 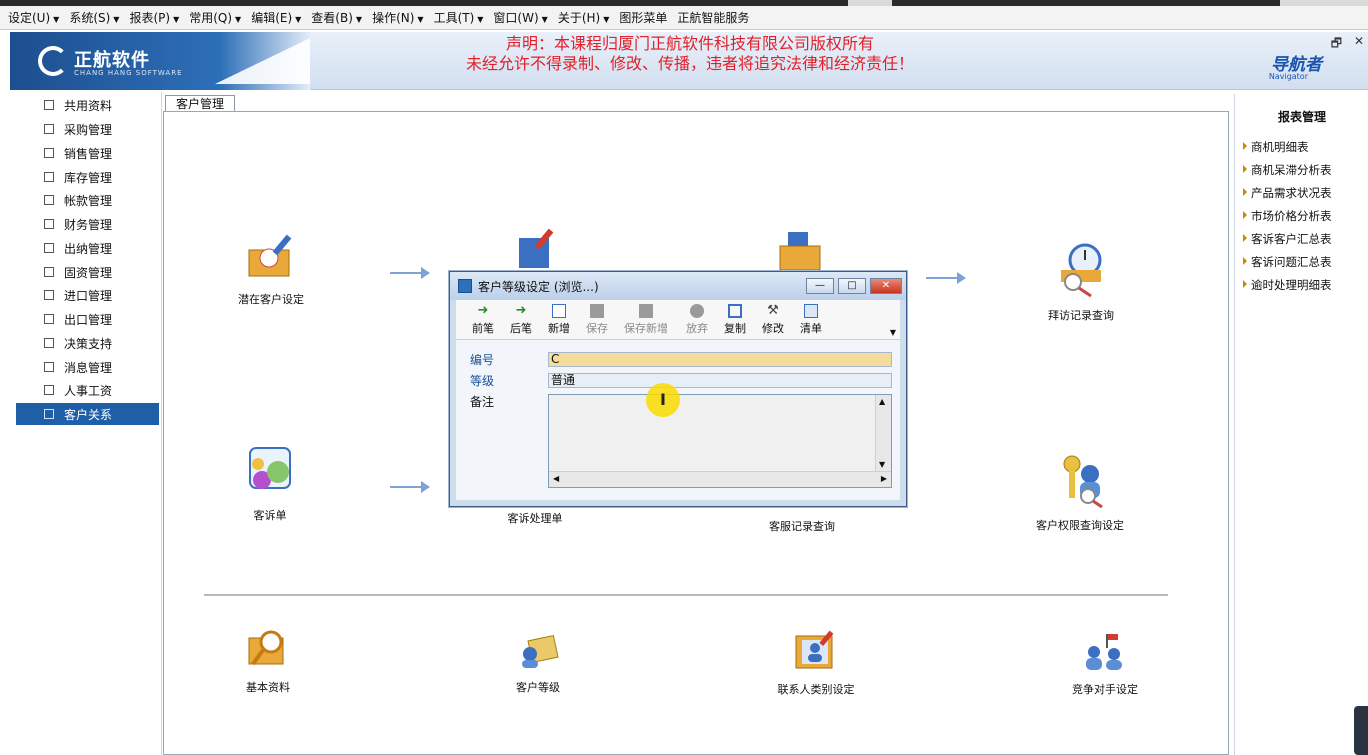 What do you see at coordinates (886, 286) in the screenshot?
I see `close-button: ✕` at bounding box center [886, 286].